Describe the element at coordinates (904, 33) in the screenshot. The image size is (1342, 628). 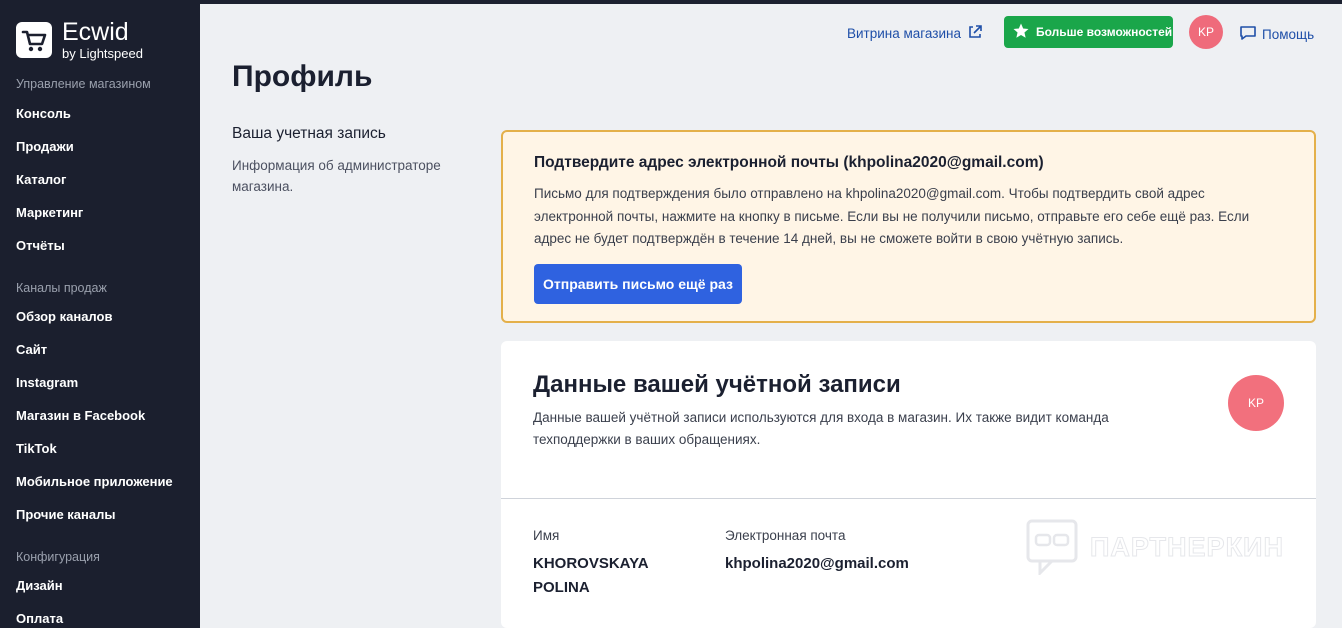
I see `storefront-link-label: Витрина магазина` at that location.